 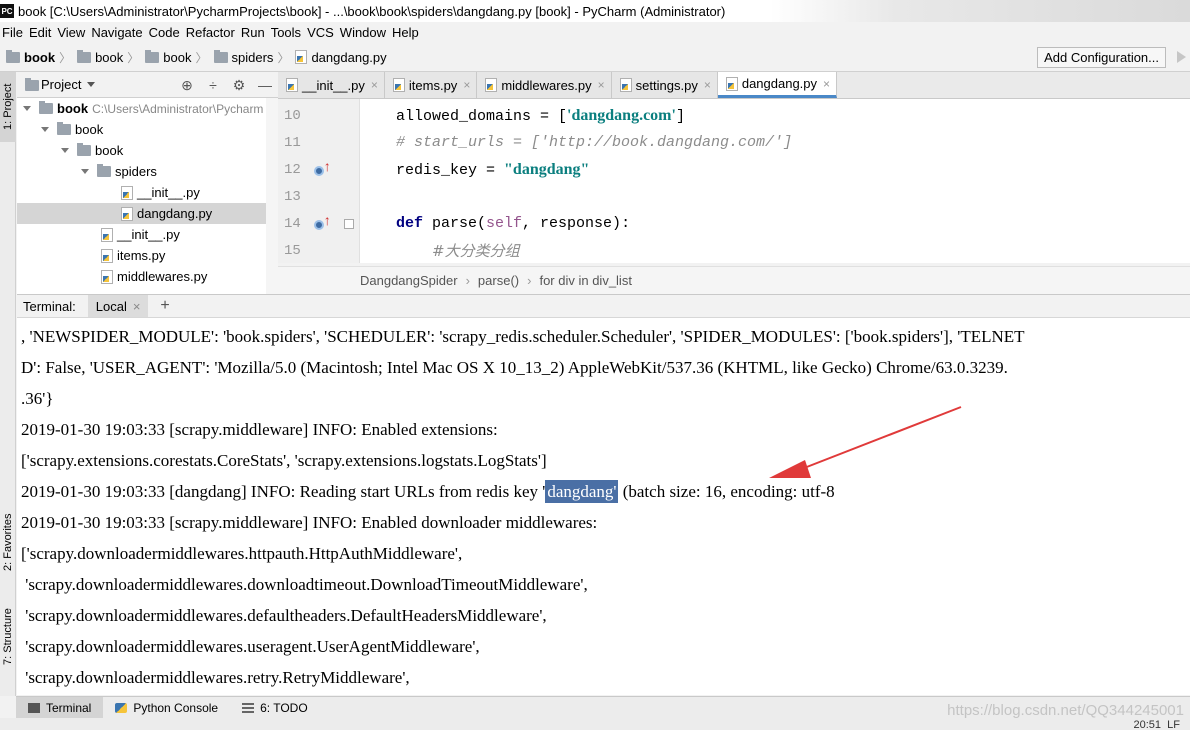 I want to click on fold-icon, so click(x=349, y=224).